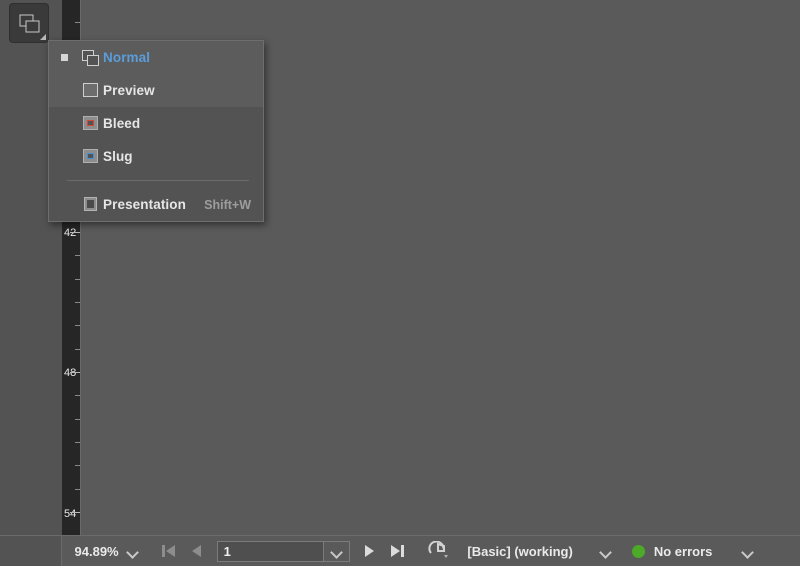 The image size is (800, 566). What do you see at coordinates (520, 551) in the screenshot?
I see `preflight-profile-value: [Basic] (working)` at bounding box center [520, 551].